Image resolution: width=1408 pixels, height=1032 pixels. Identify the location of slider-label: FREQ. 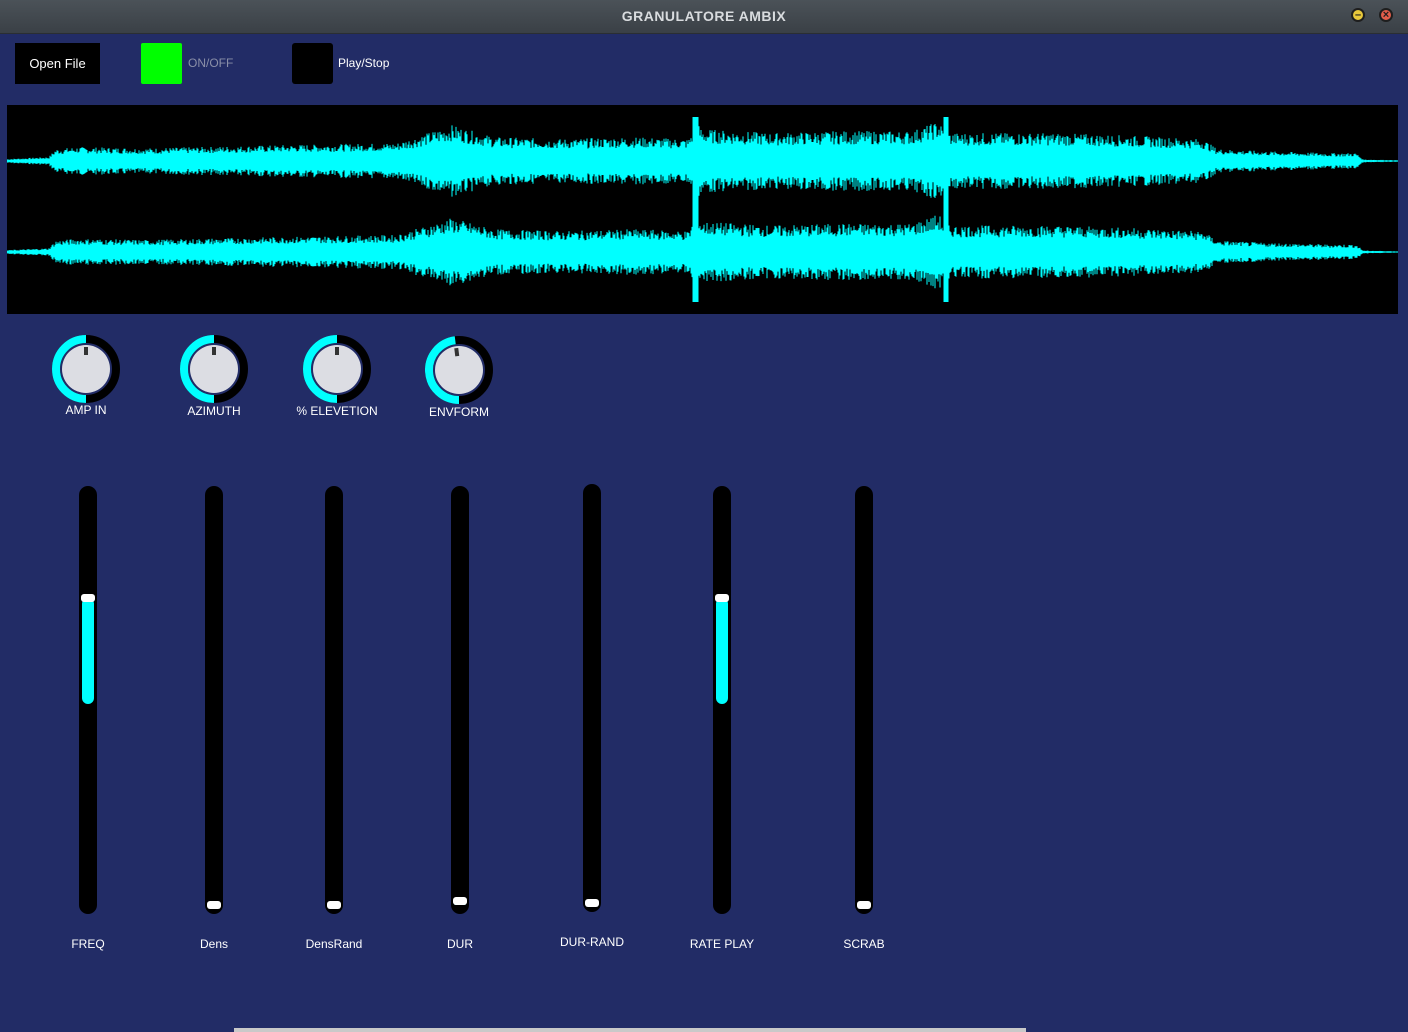
(88, 944).